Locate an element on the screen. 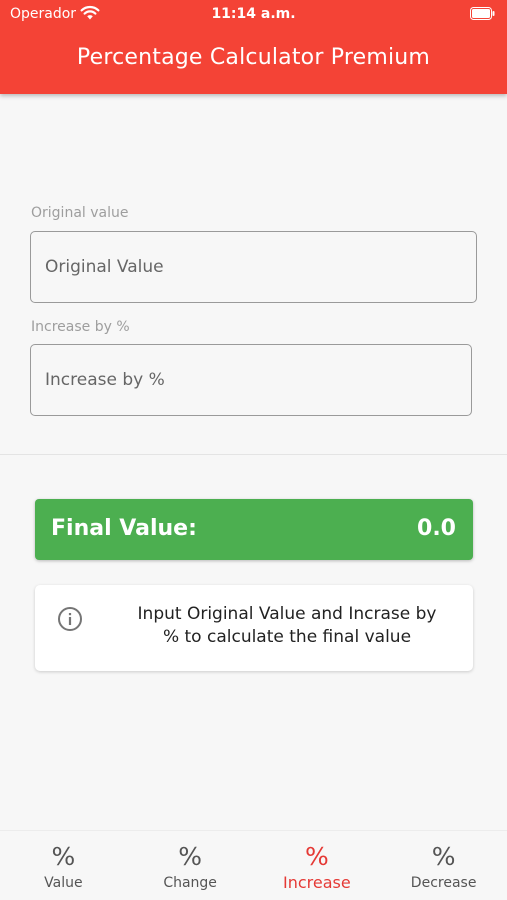 This screenshot has height=900, width=507. nav-label-change: Change is located at coordinates (190, 883).